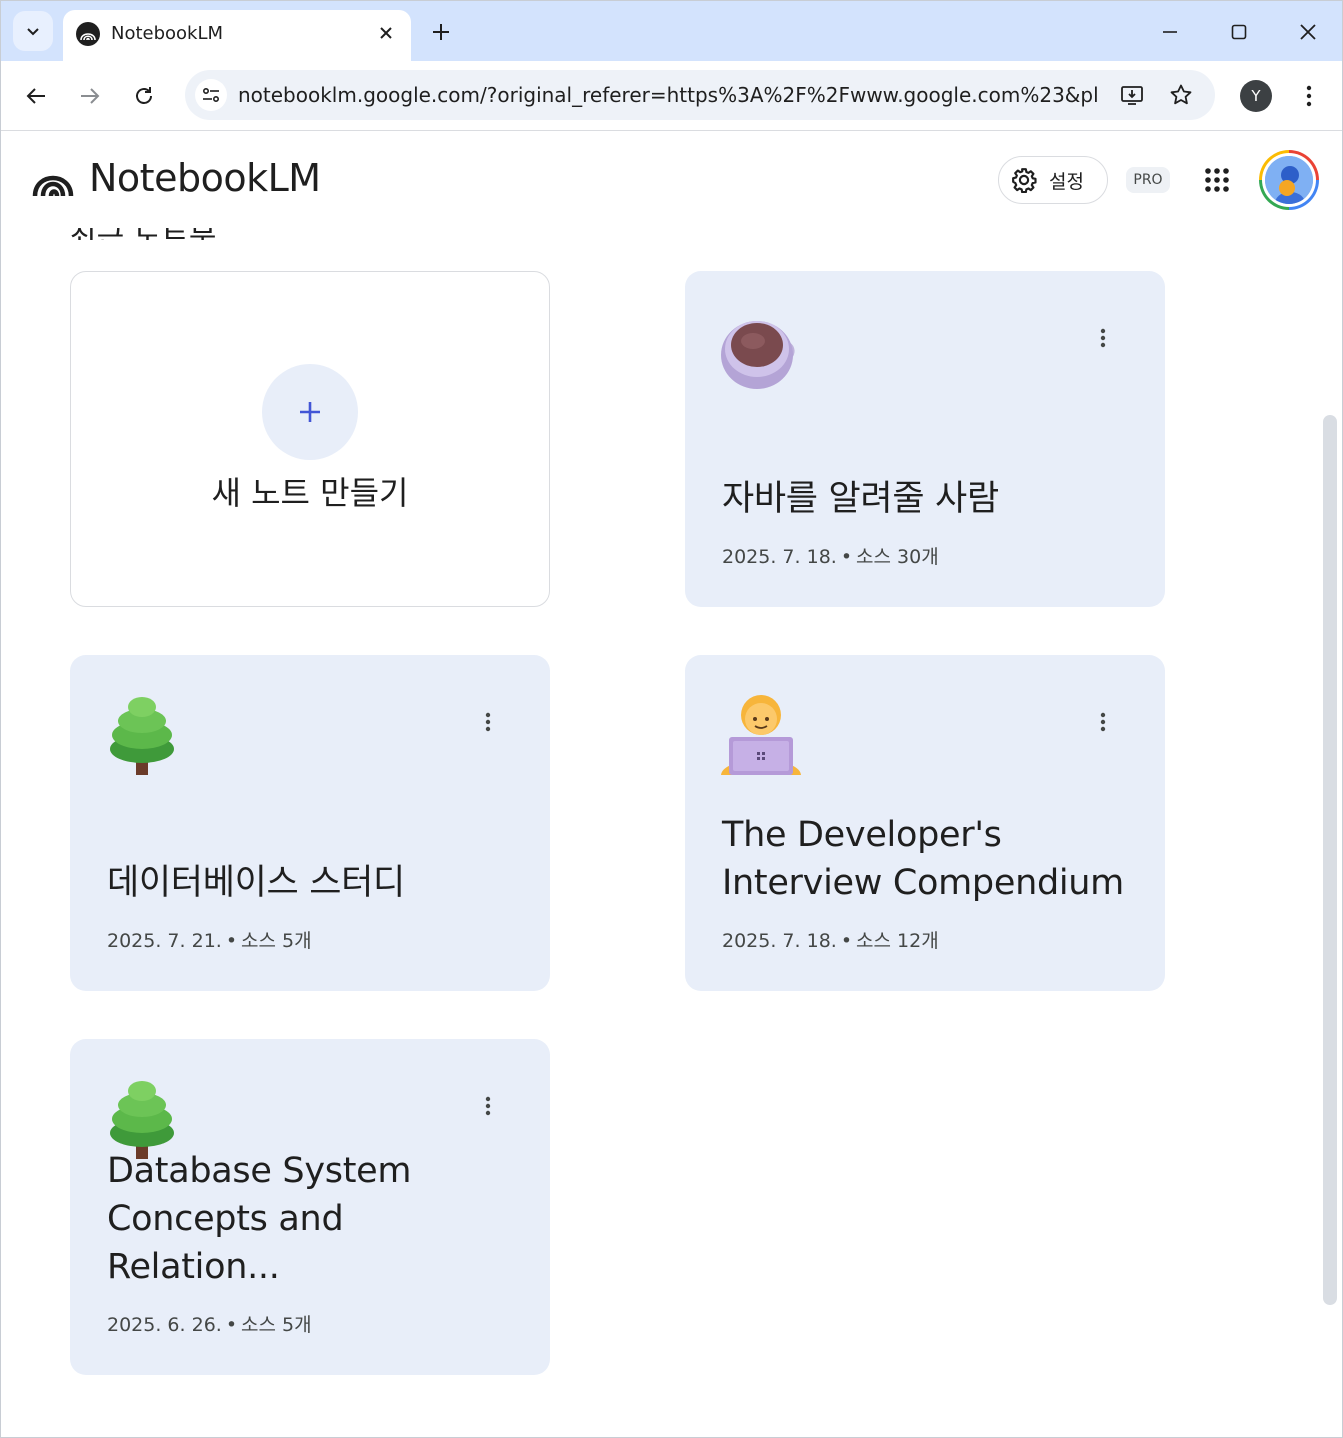  I want to click on technologist-icon, so click(761, 735).